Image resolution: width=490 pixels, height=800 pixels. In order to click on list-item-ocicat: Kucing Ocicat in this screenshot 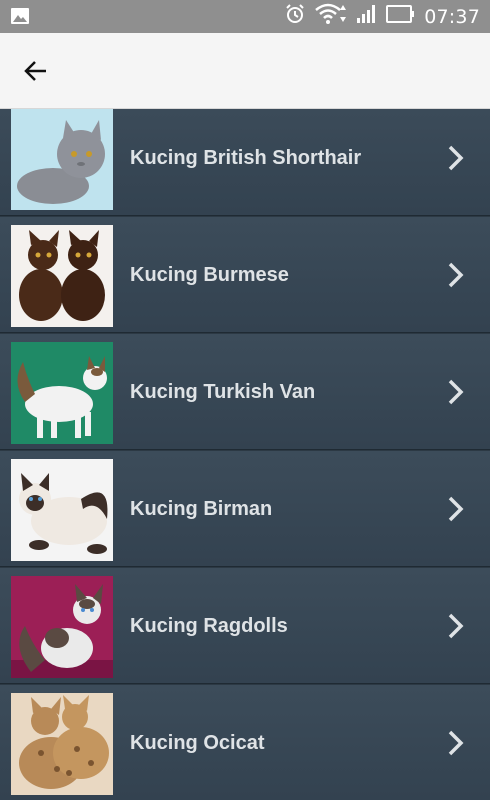, I will do `click(245, 742)`.